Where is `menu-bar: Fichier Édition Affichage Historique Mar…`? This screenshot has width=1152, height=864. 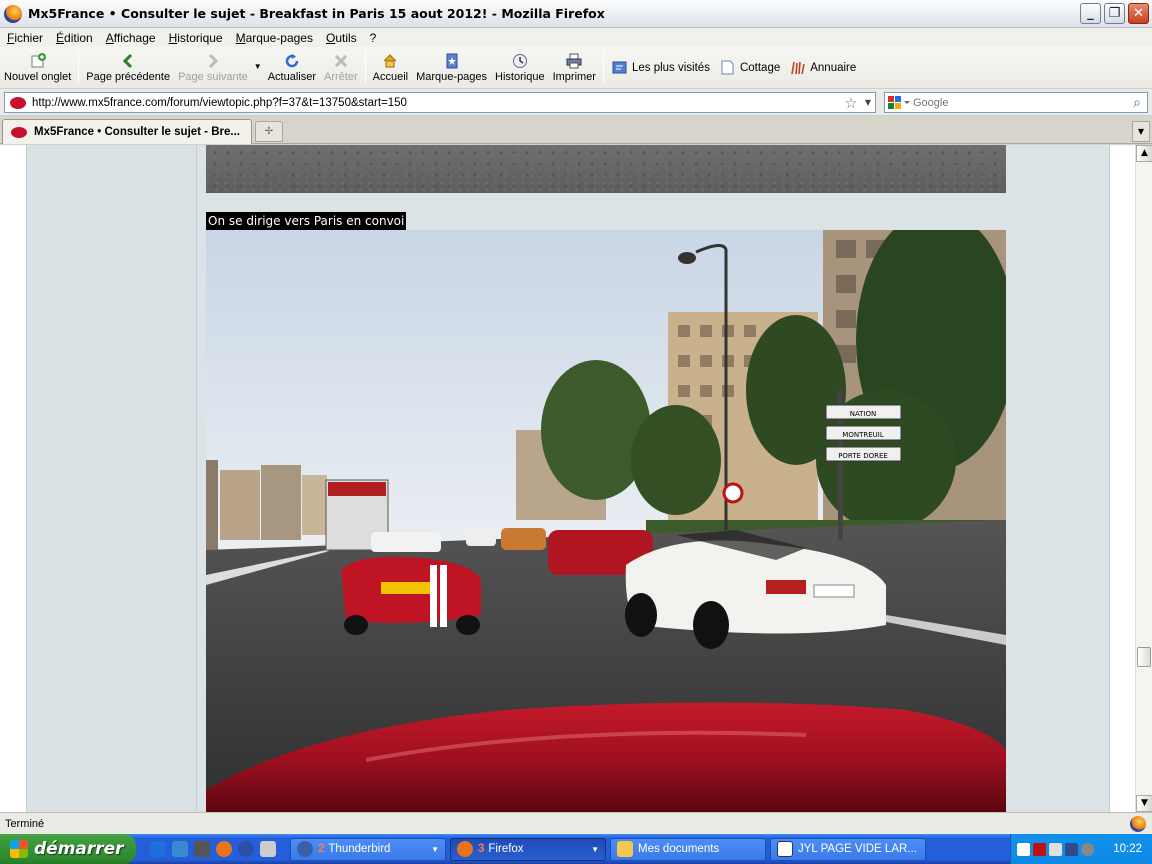 menu-bar: Fichier Édition Affichage Historique Mar… is located at coordinates (576, 37).